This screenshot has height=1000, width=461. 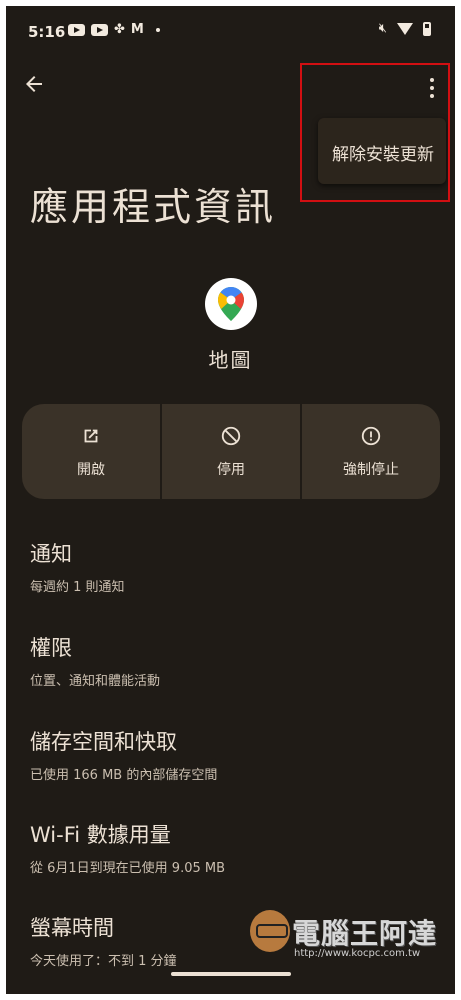 I want to click on disable-button: 停用, so click(x=231, y=451).